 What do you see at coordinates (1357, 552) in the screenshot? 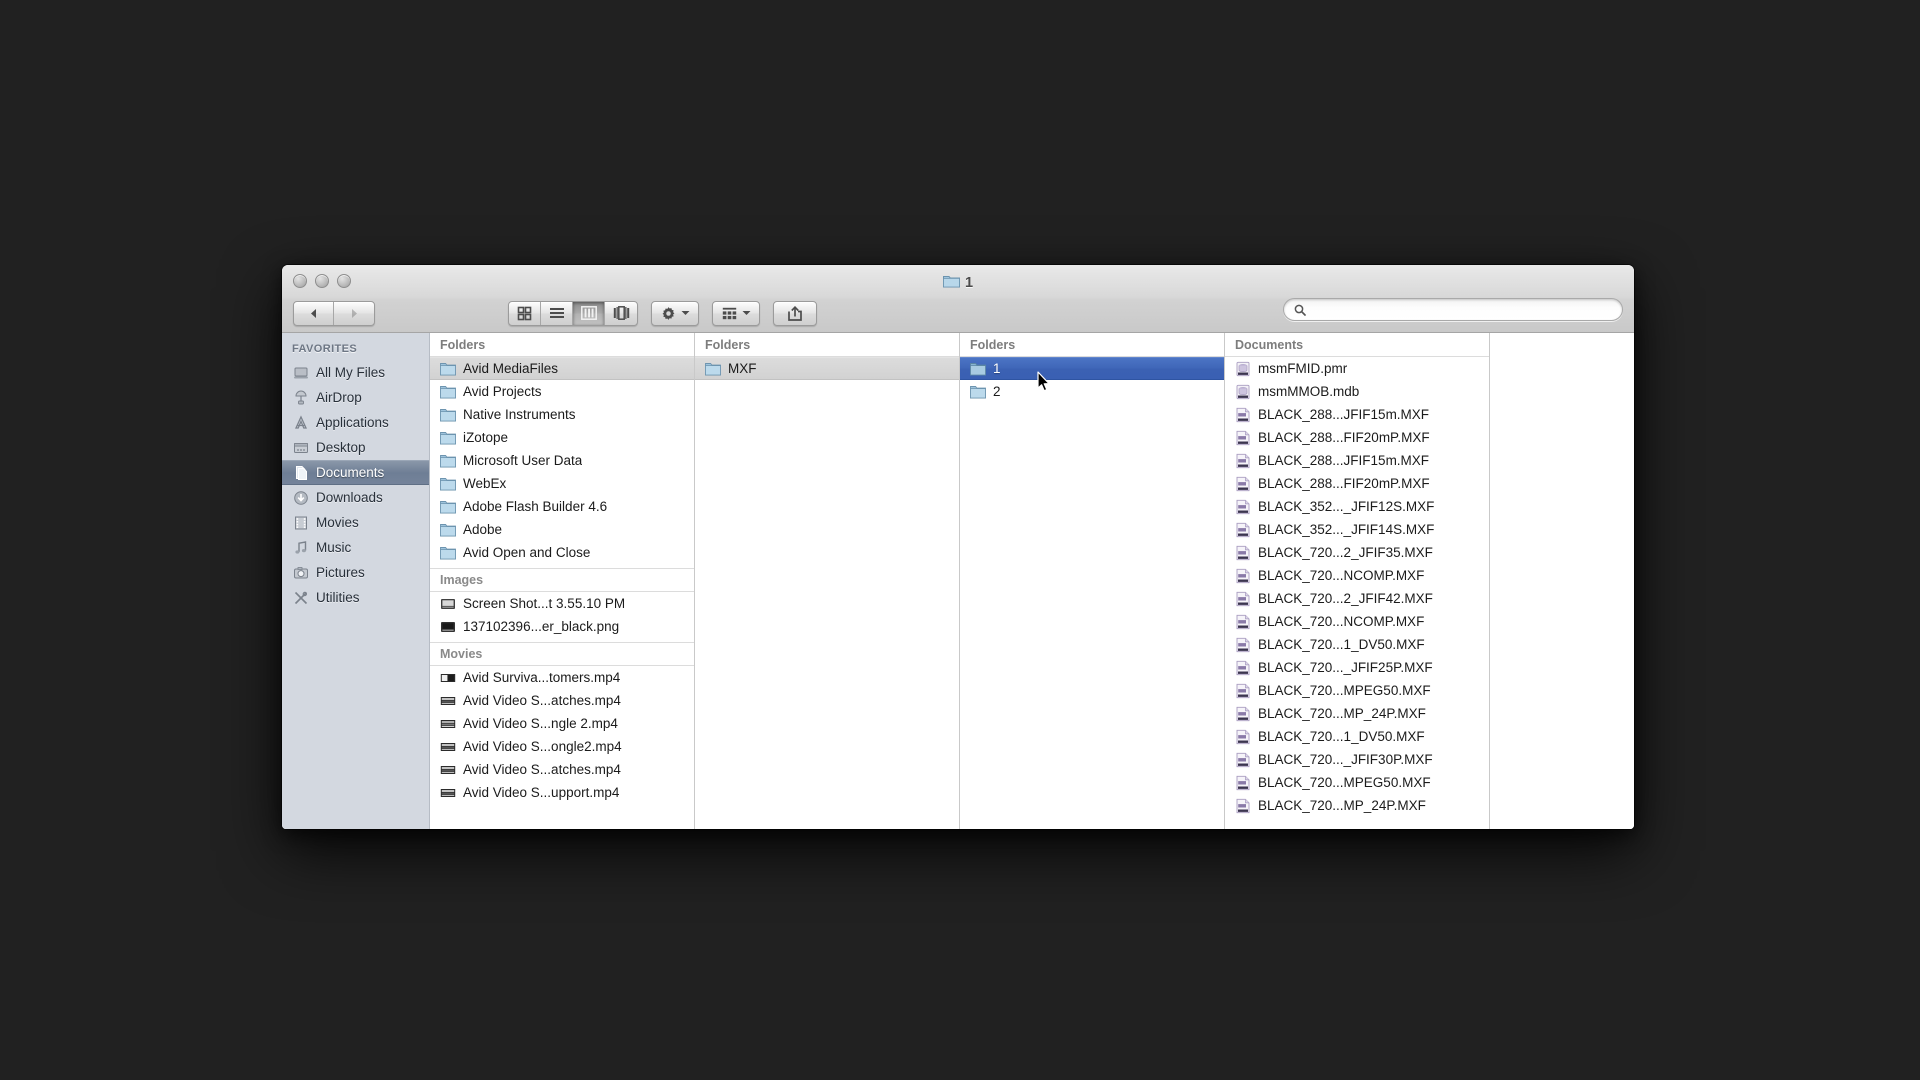
I see `list-item: BLACK_720...2_JFIF35.MXF` at bounding box center [1357, 552].